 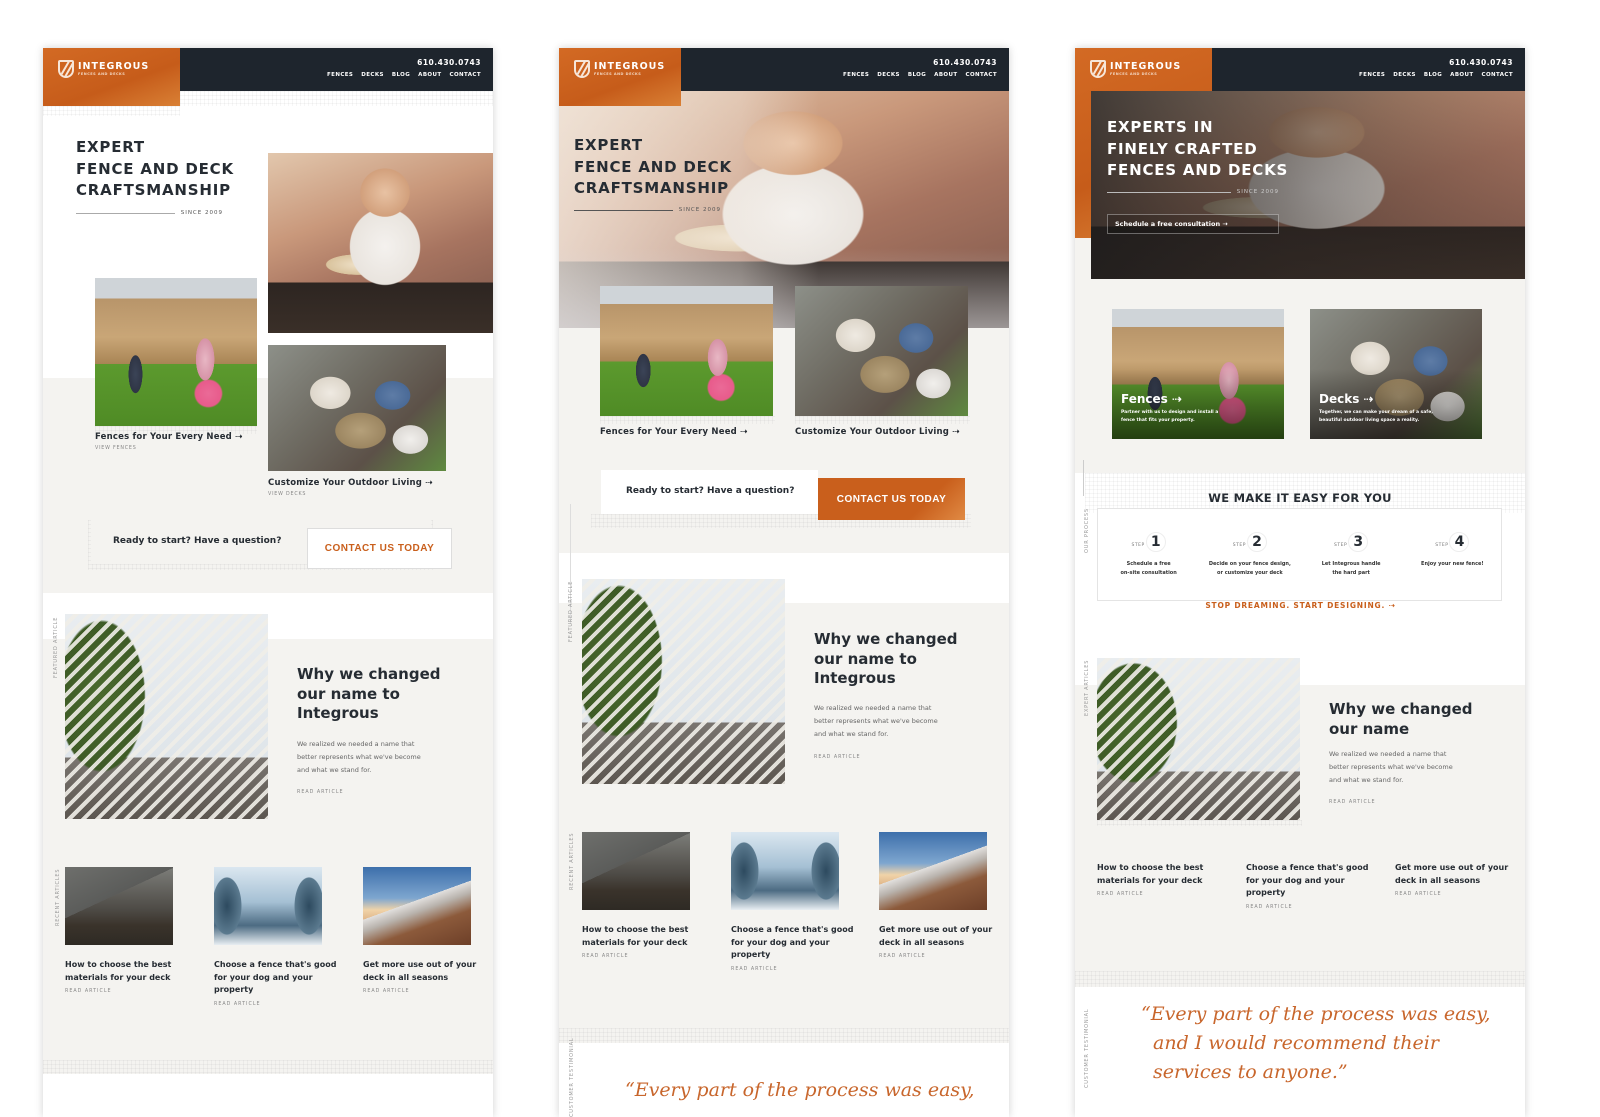 What do you see at coordinates (263, 977) in the screenshot?
I see `title-line: for your dog and your` at bounding box center [263, 977].